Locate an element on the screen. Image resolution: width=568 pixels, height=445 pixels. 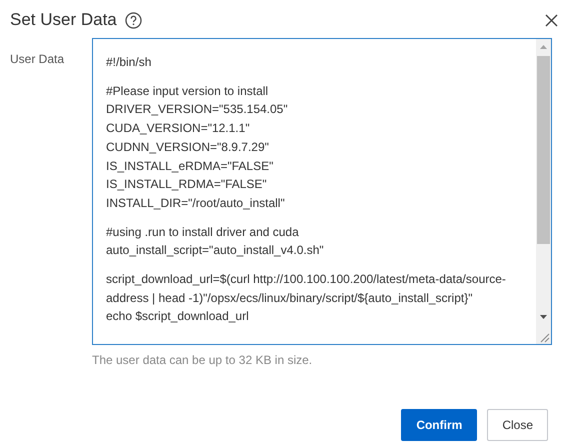
code-line: CUDNN_VERSION="8.9.7.29" is located at coordinates (187, 147).